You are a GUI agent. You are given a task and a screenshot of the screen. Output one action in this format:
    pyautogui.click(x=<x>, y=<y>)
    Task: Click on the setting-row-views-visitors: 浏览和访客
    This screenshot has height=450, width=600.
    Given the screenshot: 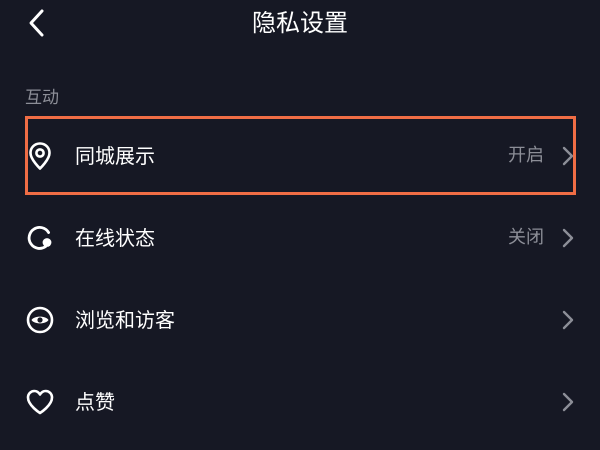 What is the action you would take?
    pyautogui.click(x=300, y=320)
    